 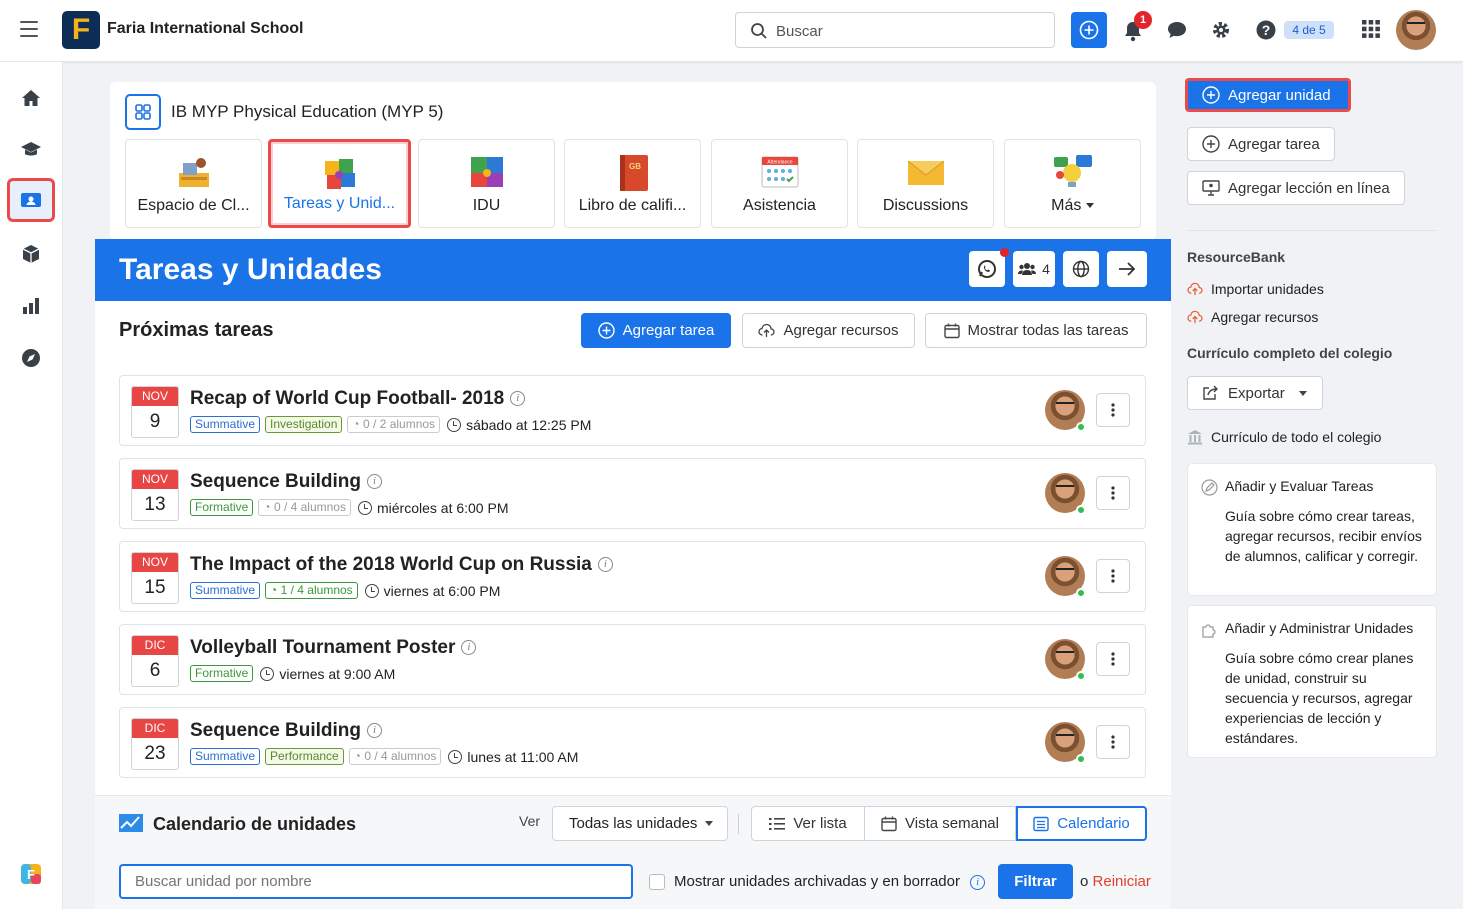 What do you see at coordinates (333, 648) in the screenshot?
I see `task-name: Volleyball Tournament Poster i` at bounding box center [333, 648].